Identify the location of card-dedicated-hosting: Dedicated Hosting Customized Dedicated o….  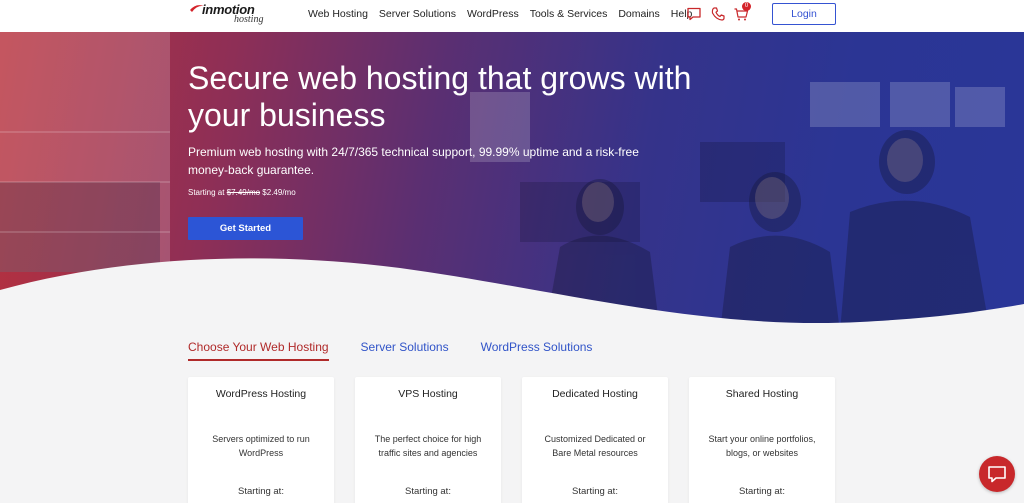
(595, 440).